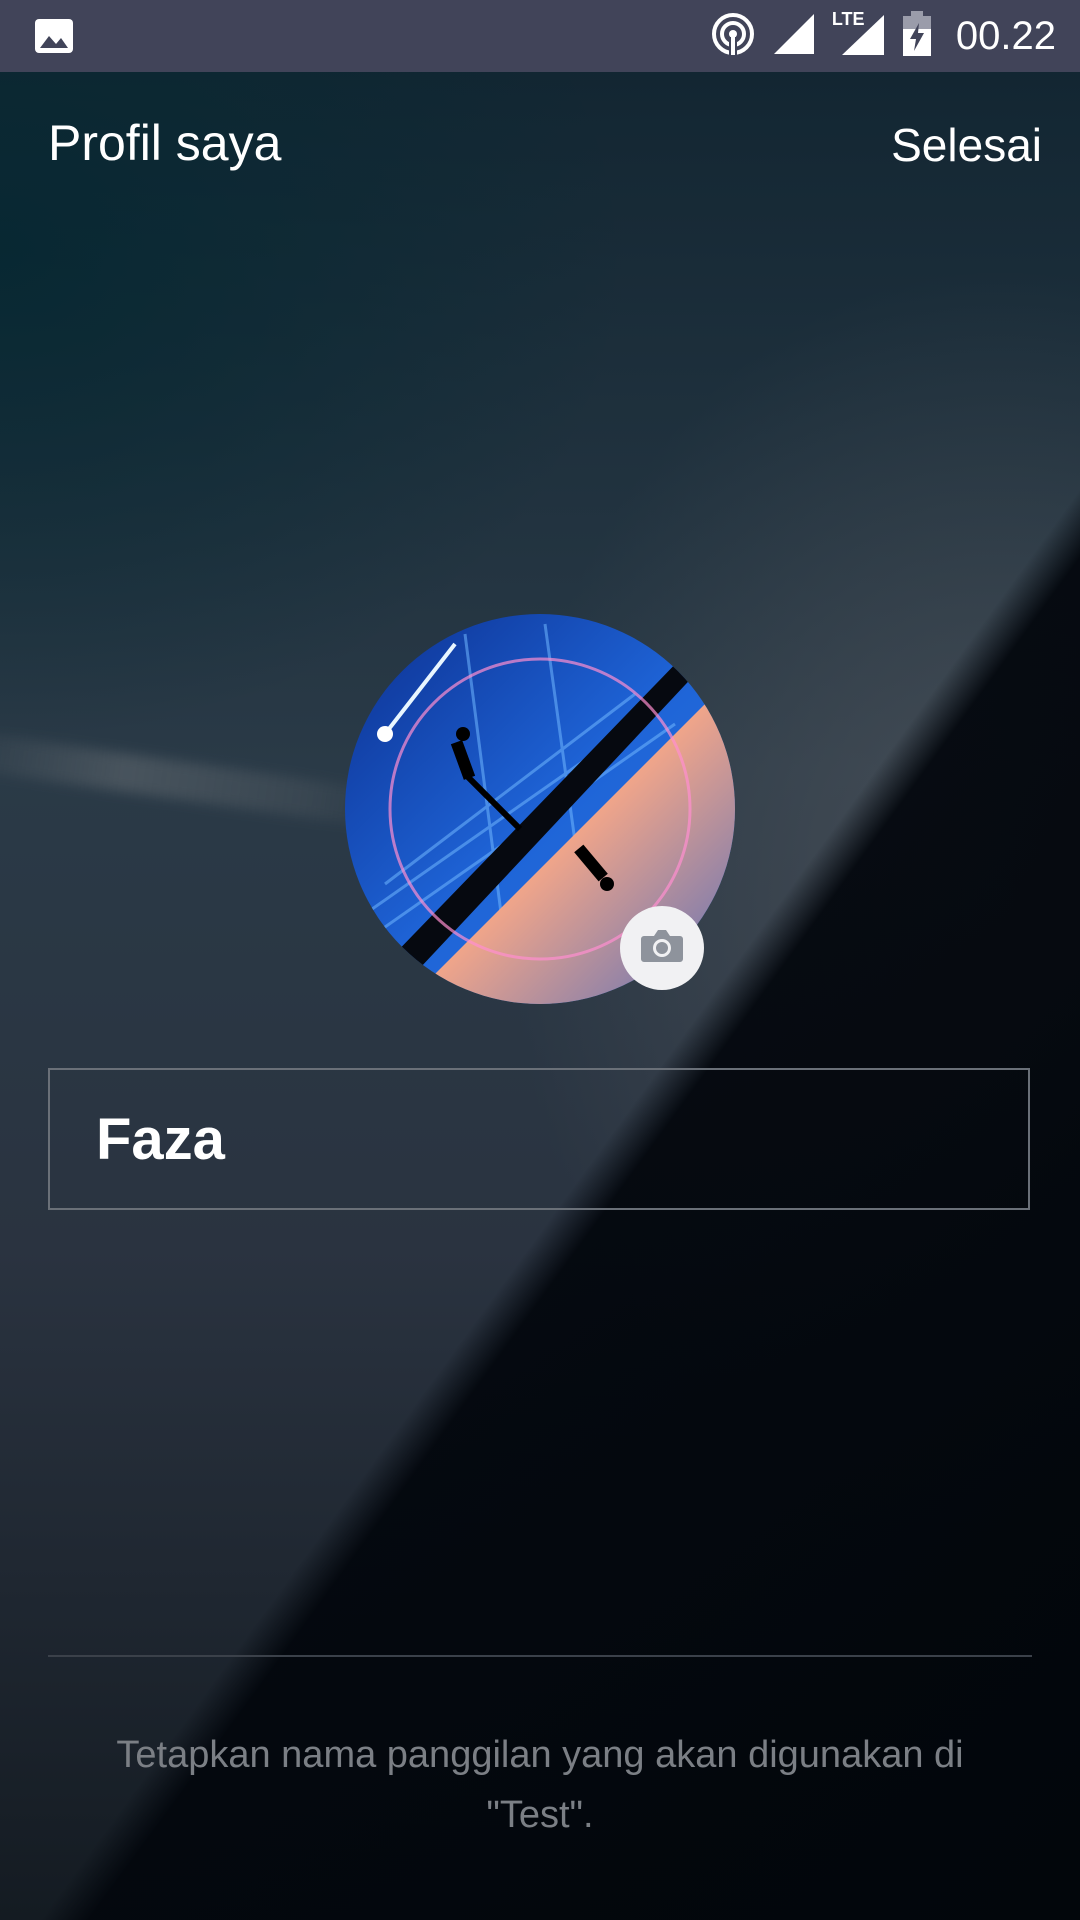 The height and width of the screenshot is (1920, 1080). Describe the element at coordinates (966, 145) in the screenshot. I see `done-button: Selesai` at that location.